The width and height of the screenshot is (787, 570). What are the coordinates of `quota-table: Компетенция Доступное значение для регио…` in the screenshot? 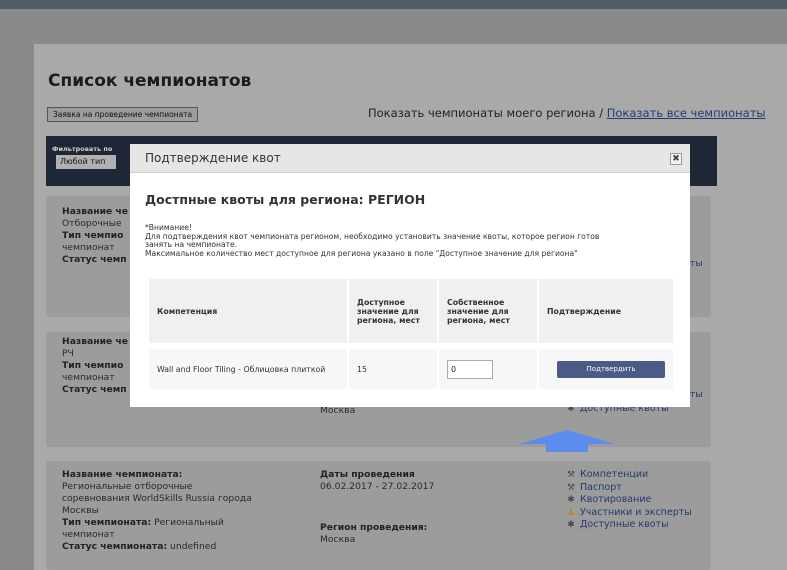 It's located at (411, 334).